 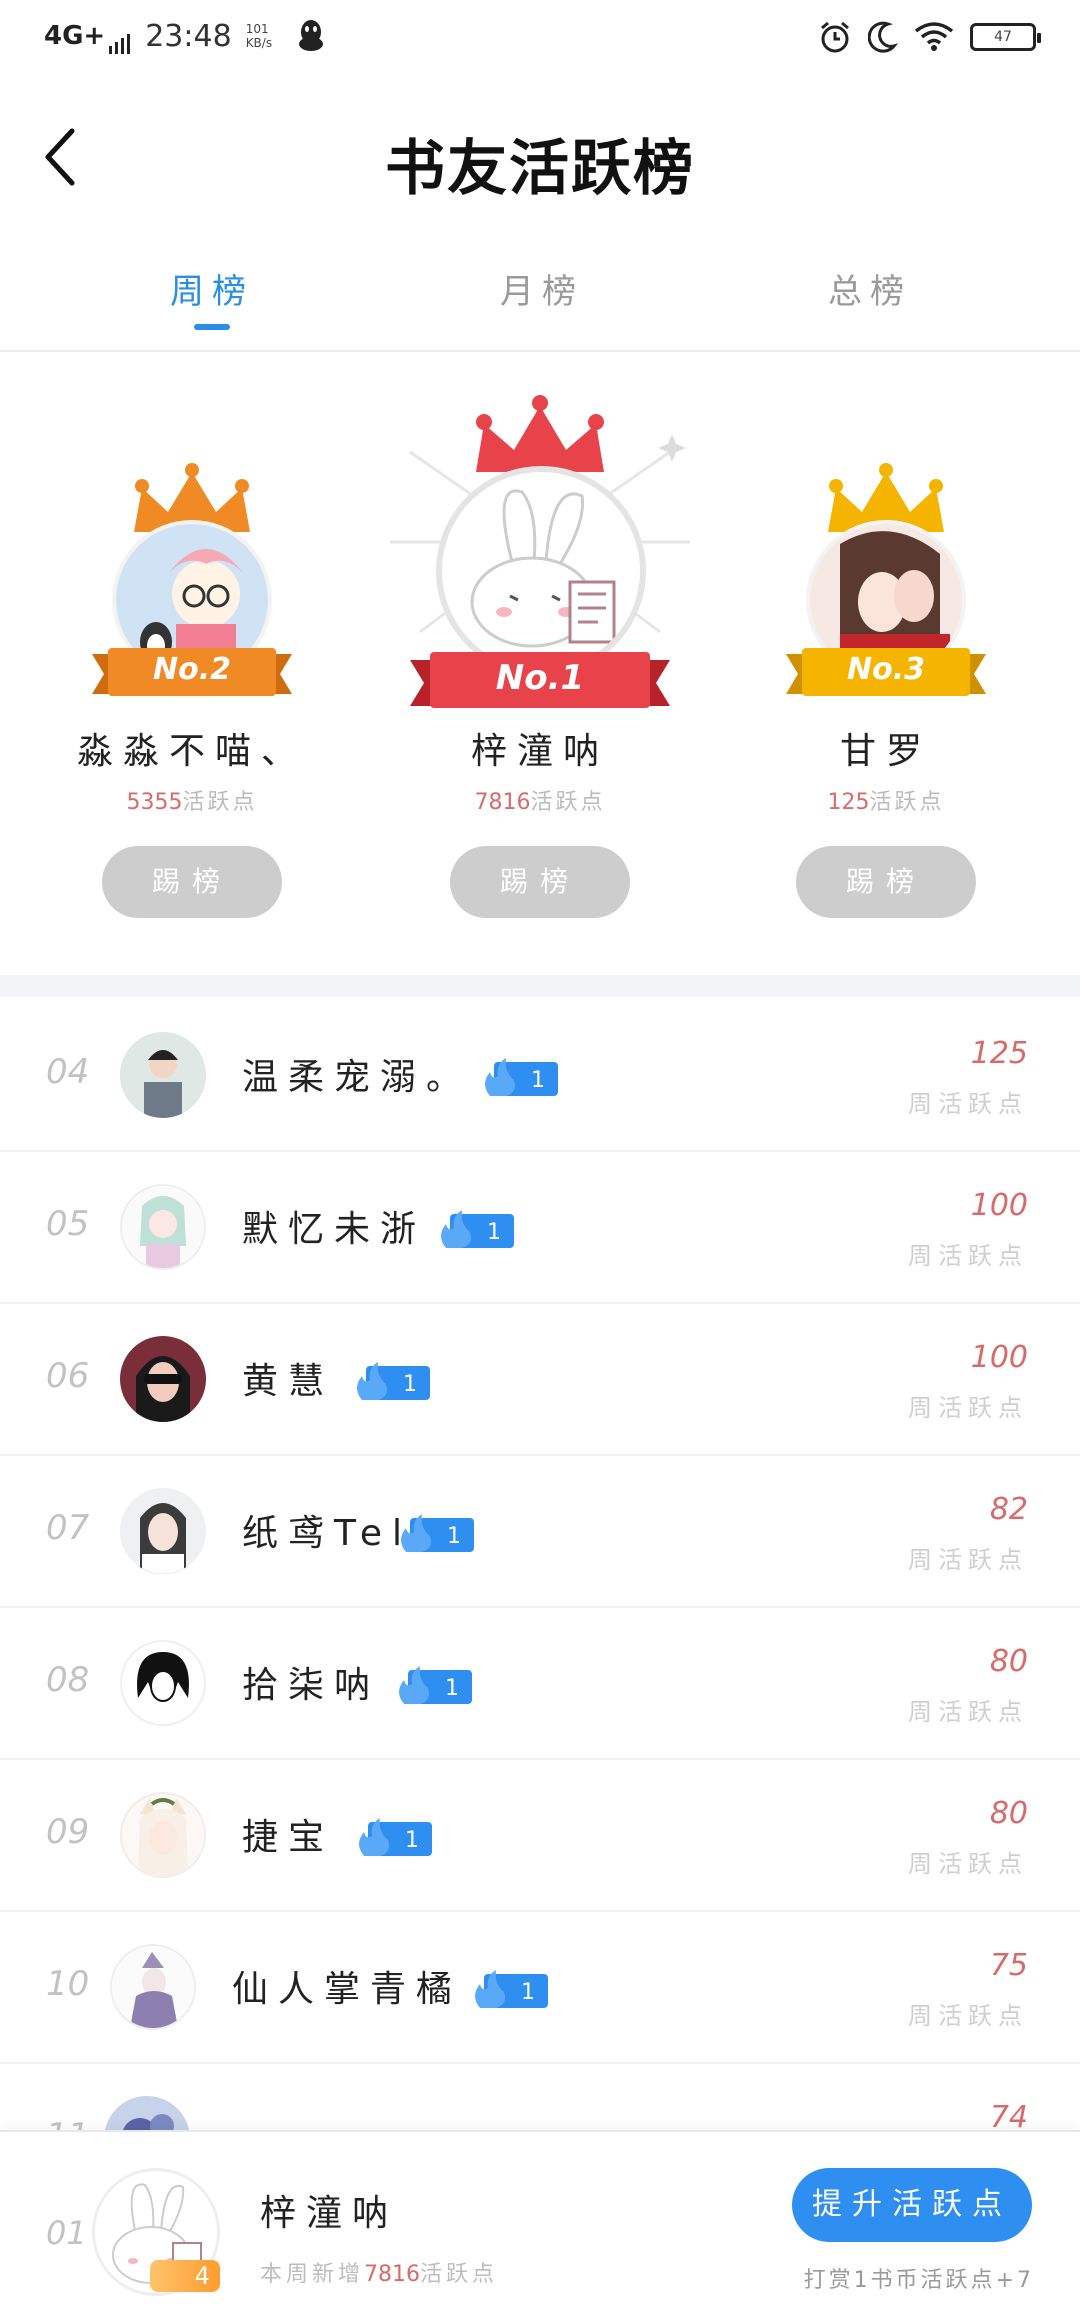 I want to click on header: 书友活跃榜, so click(x=540, y=160).